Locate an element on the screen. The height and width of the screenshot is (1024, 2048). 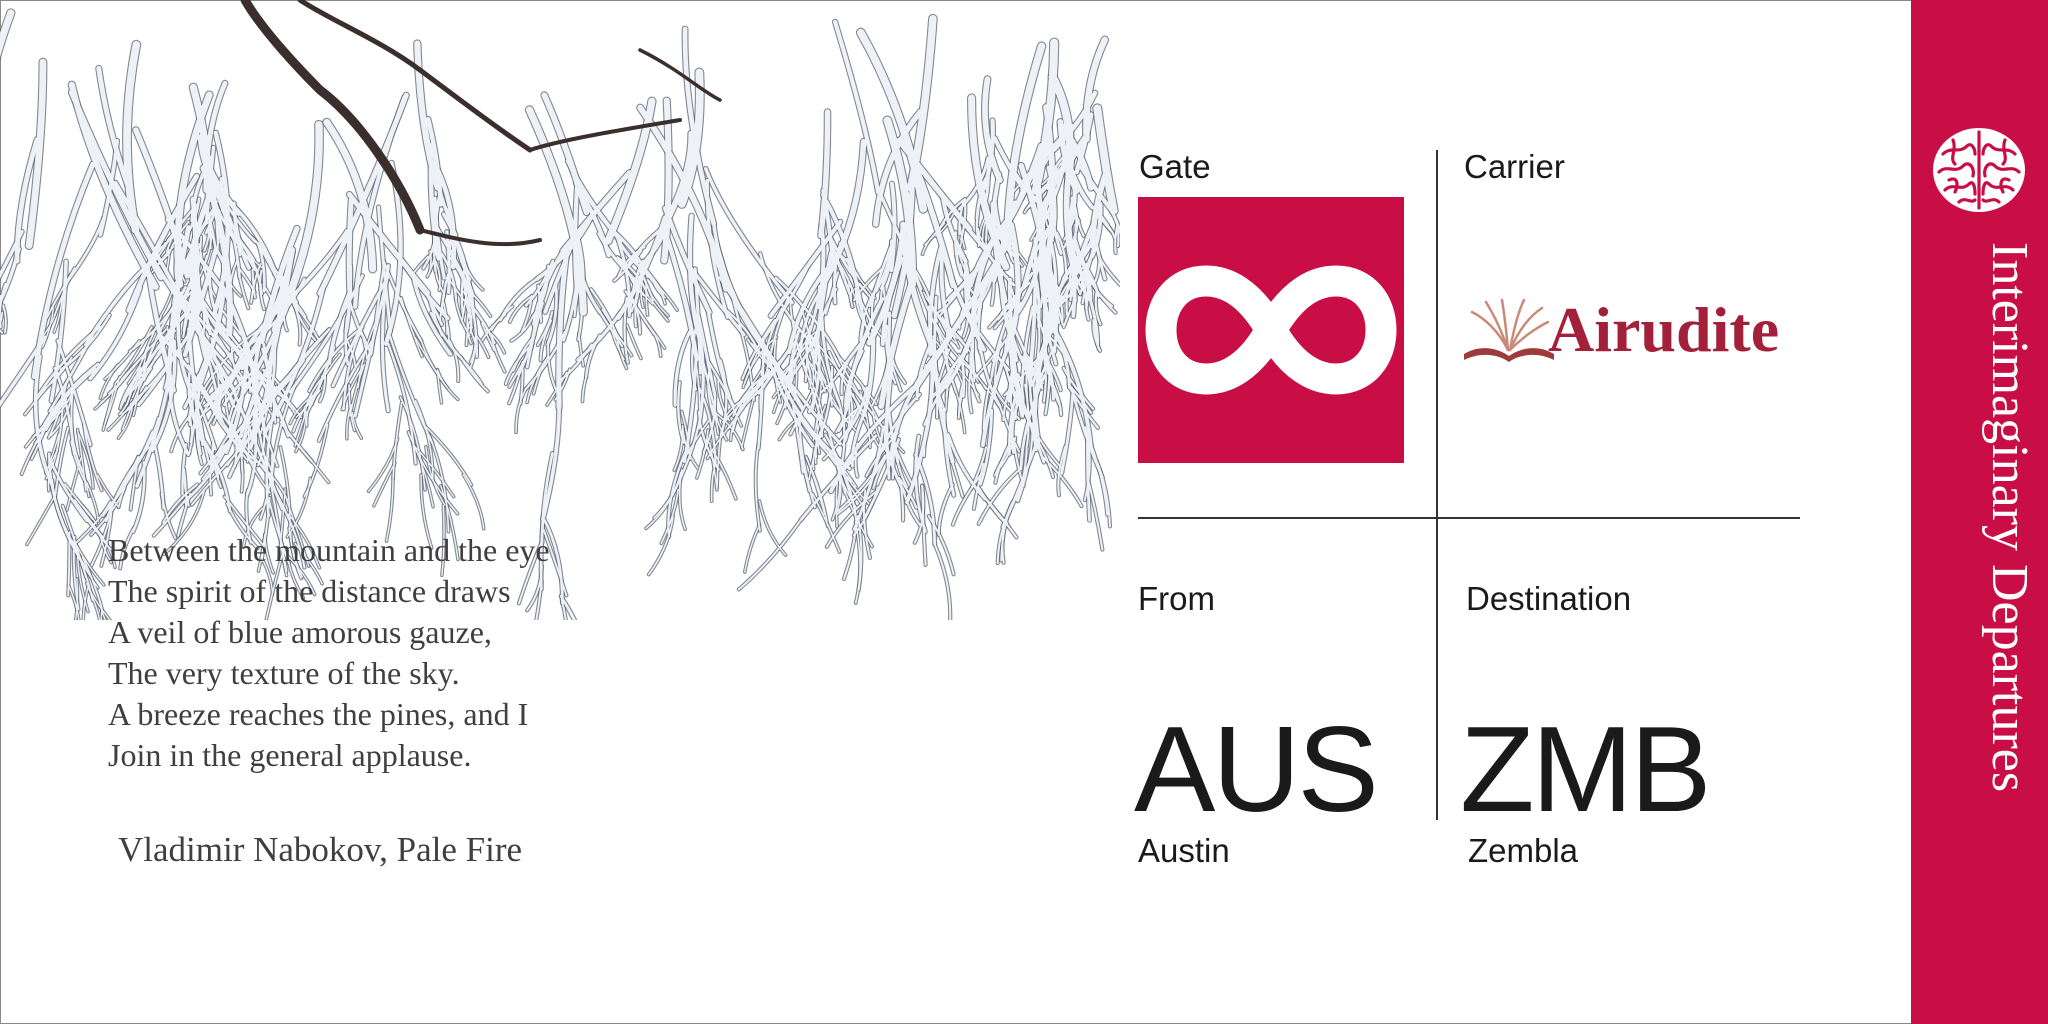
poem-line: A veil of blue amorous gauze, is located at coordinates (300, 632).